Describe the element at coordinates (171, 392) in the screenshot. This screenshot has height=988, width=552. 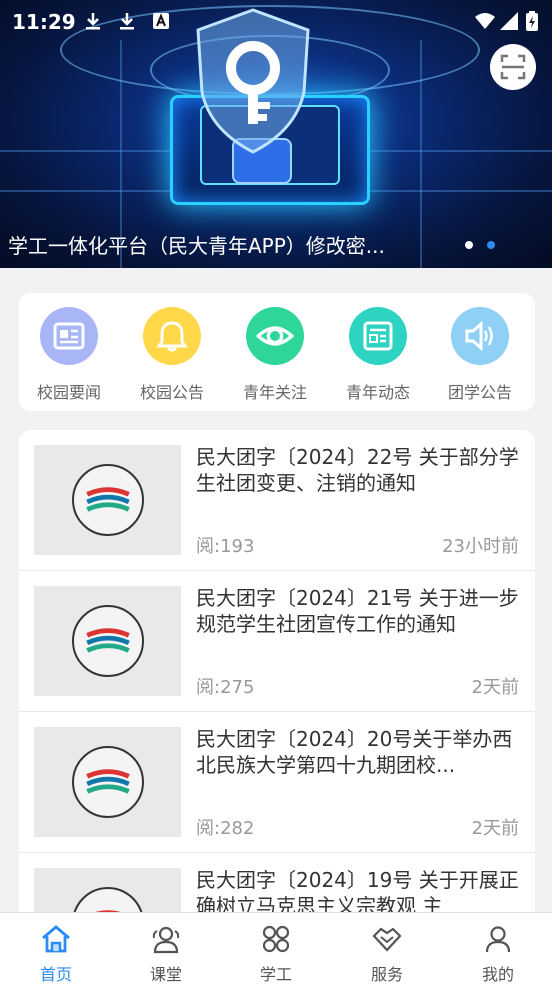
I see `menu-label: 校园公告` at that location.